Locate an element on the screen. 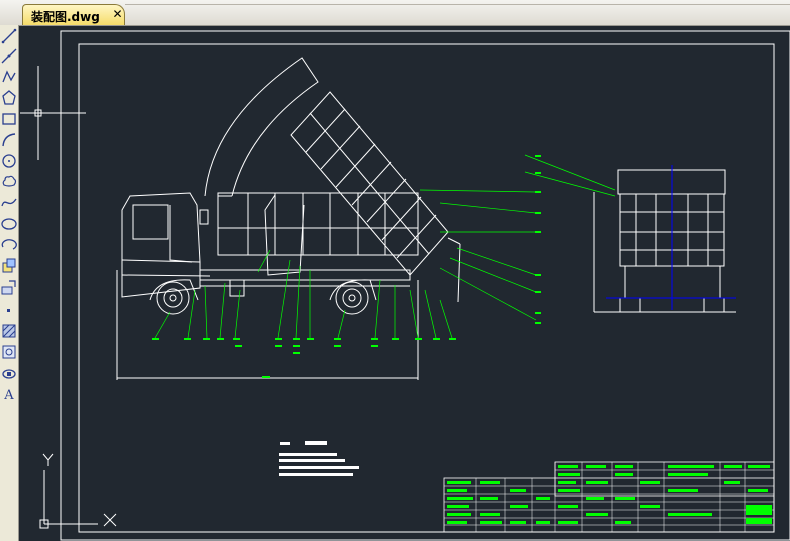  point-icon is located at coordinates (9, 310).